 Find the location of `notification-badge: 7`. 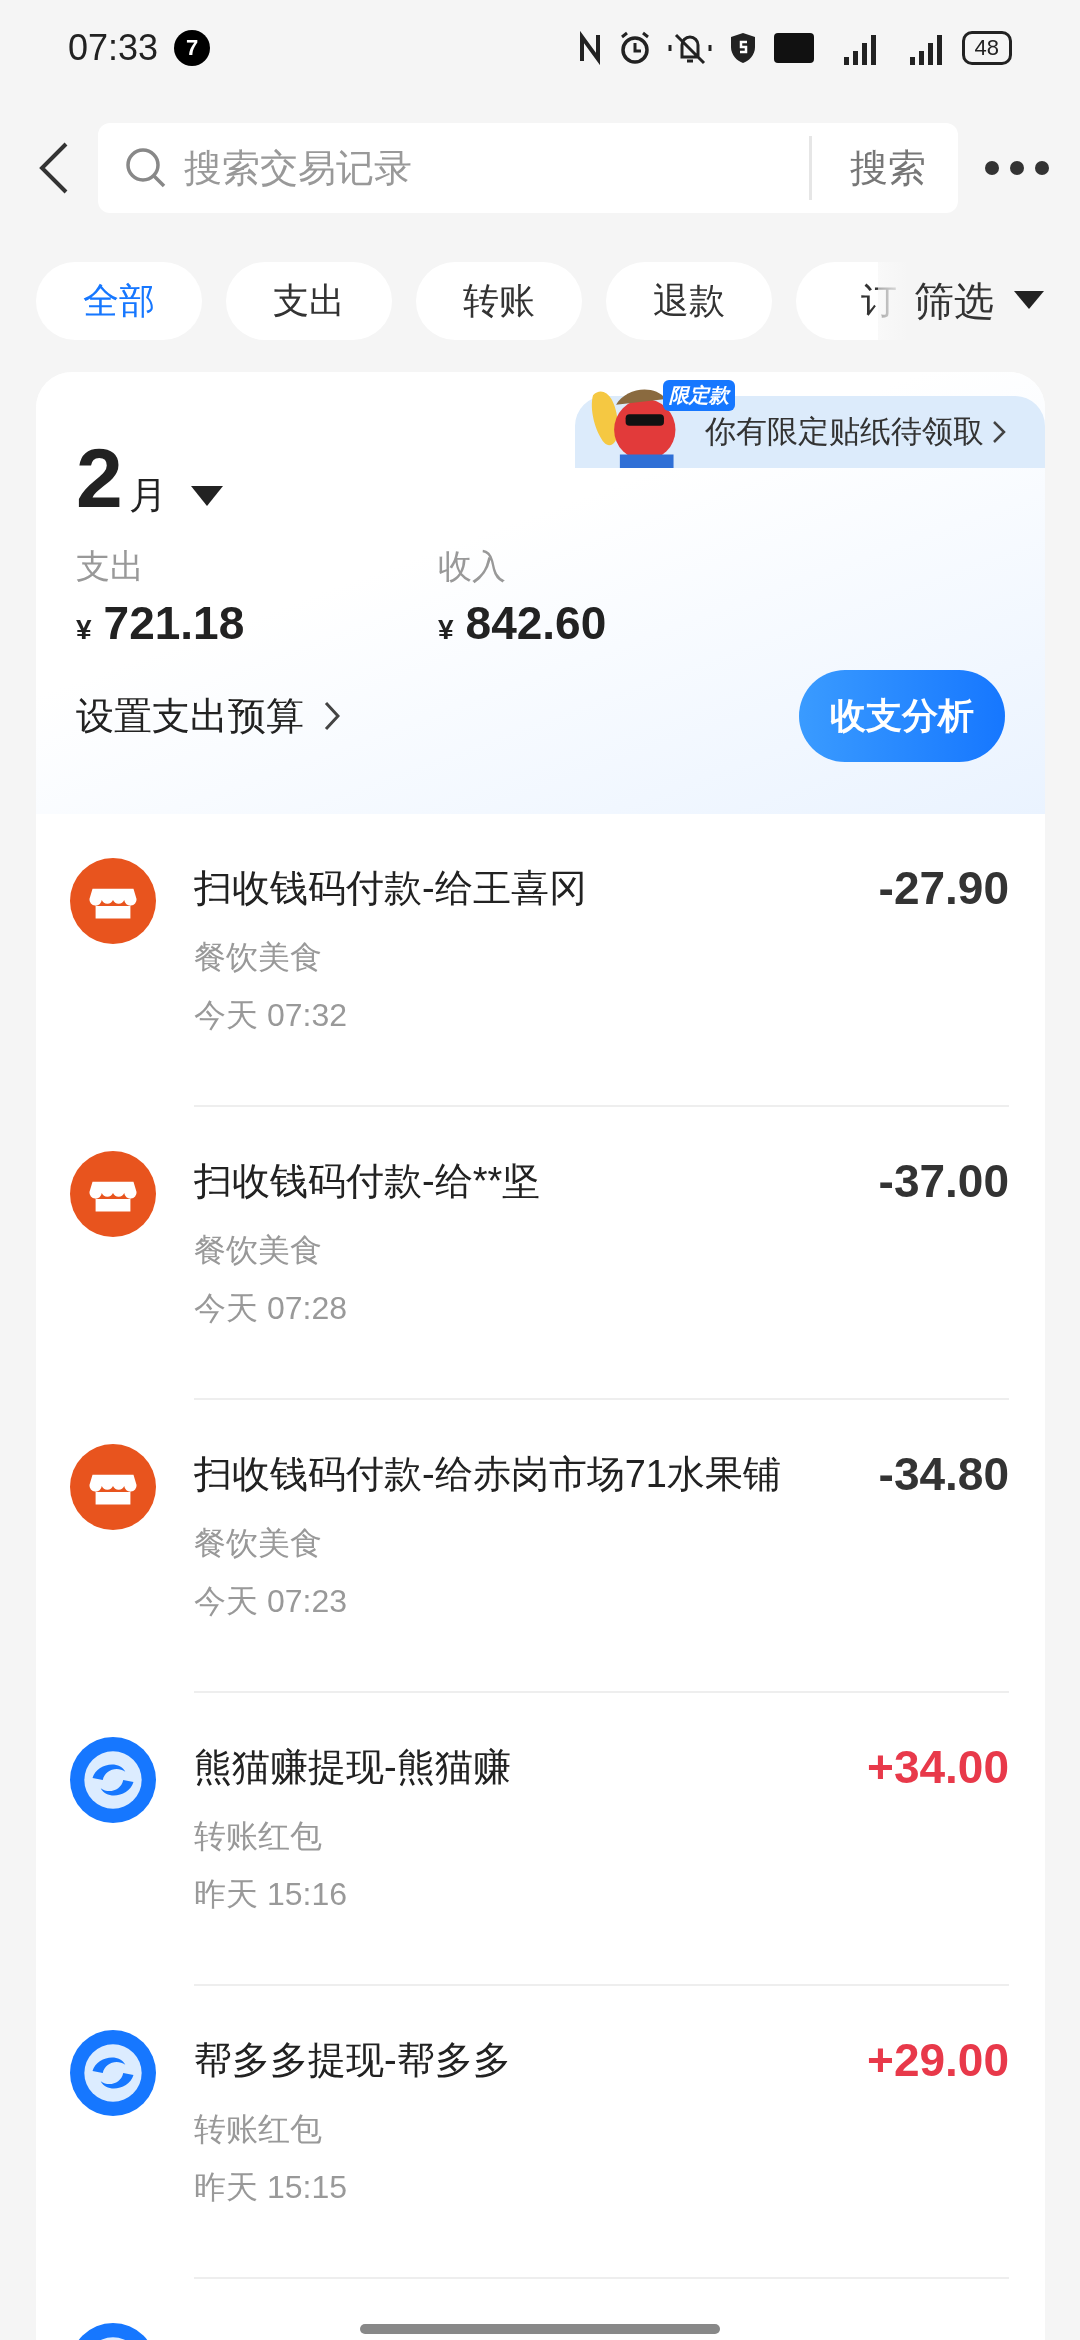

notification-badge: 7 is located at coordinates (192, 48).